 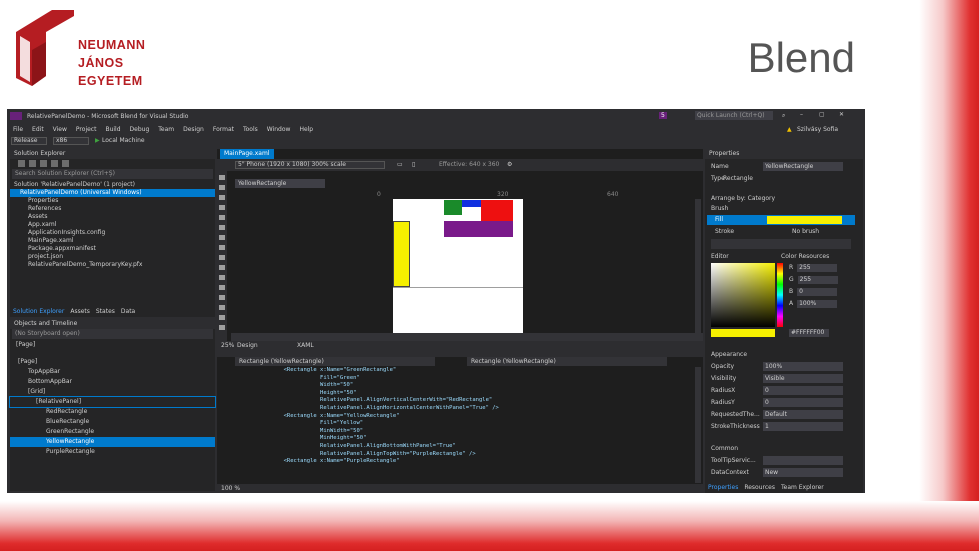 What do you see at coordinates (335, 361) in the screenshot?
I see `xaml-left-dropdown: Rectangle (YellowRectangle)` at bounding box center [335, 361].